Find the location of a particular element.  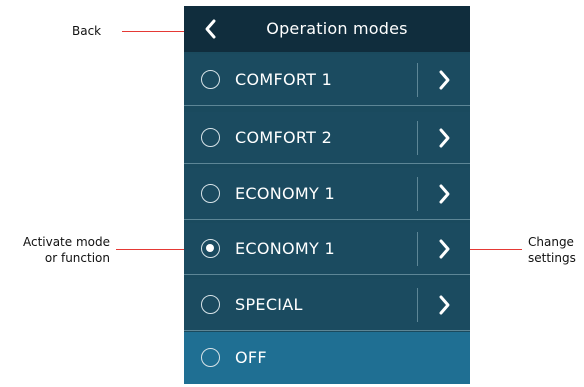

mode-row-economy-1-active: ECONOMY 1 is located at coordinates (327, 249).